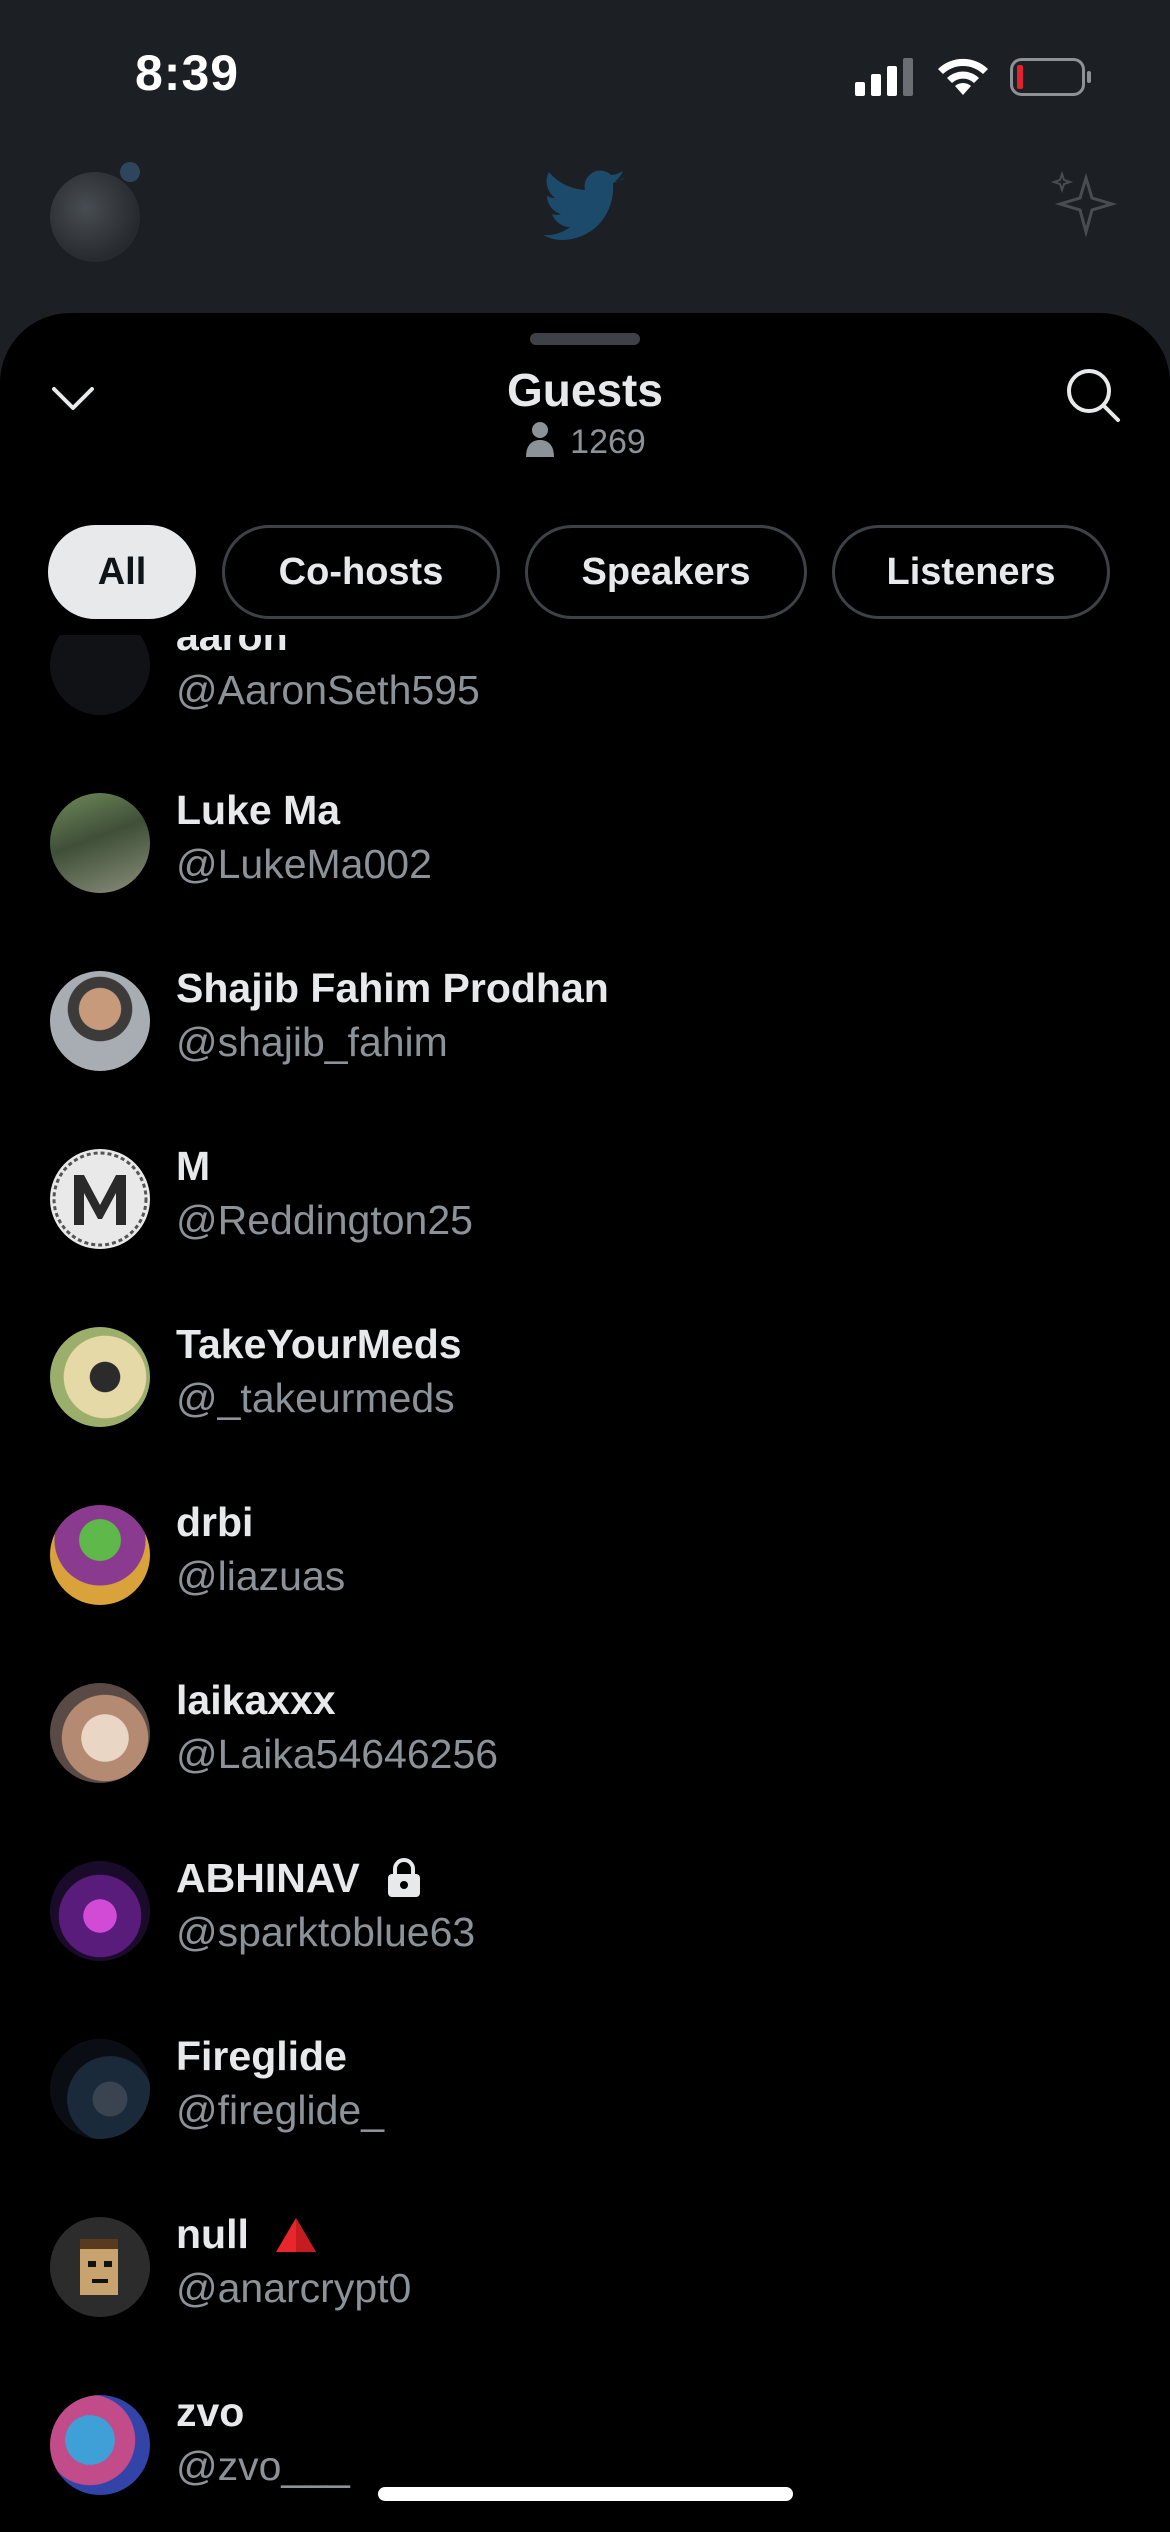  Describe the element at coordinates (1093, 395) in the screenshot. I see `search-icon` at that location.